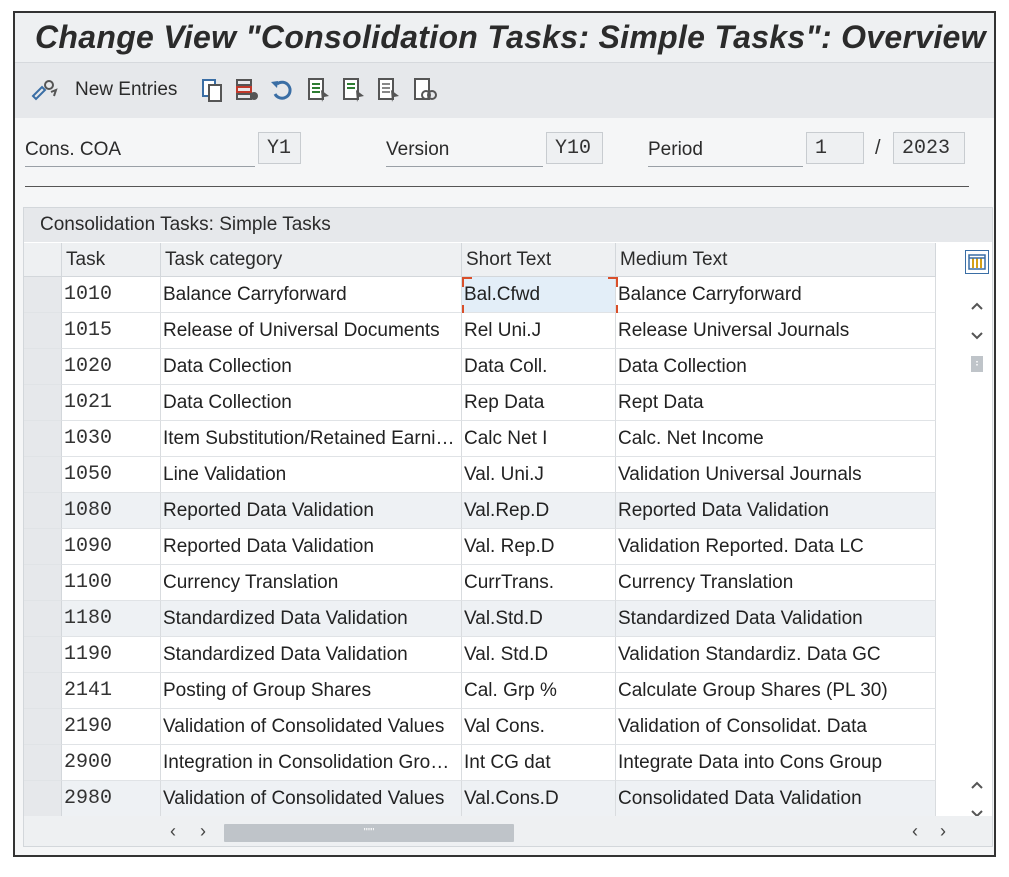 This screenshot has height=877, width=1009. I want to click on horizontal-scrollbar: ‹ › """ ‹ ›, so click(508, 831).